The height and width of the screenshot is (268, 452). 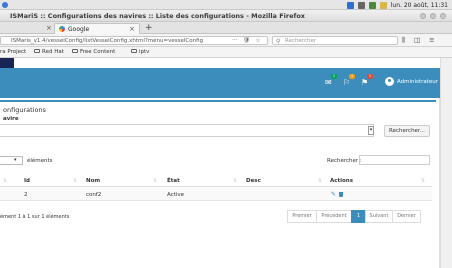 I want to click on tasks-icon: ⚑, so click(x=364, y=82).